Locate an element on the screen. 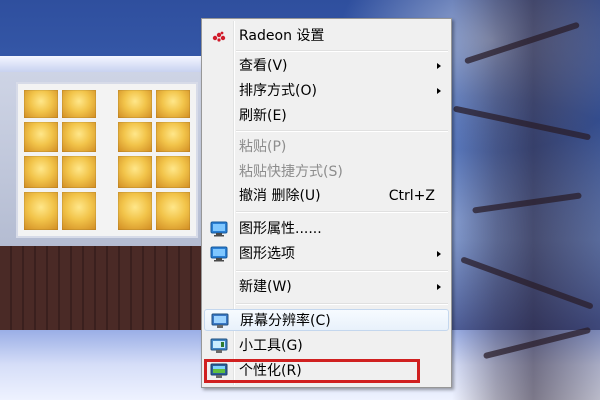  gadgets-icon is located at coordinates (219, 346).